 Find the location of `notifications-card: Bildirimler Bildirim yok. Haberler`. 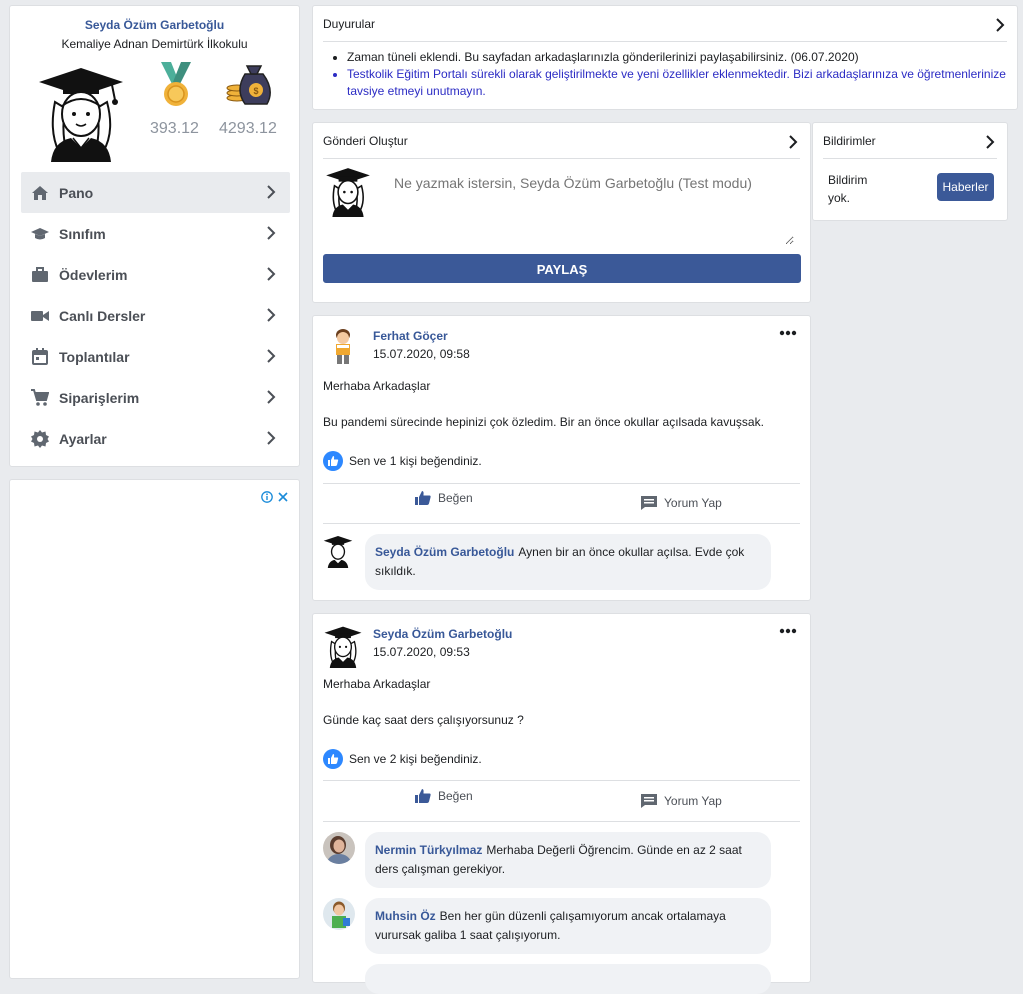

notifications-card: Bildirimler Bildirim yok. Haberler is located at coordinates (910, 171).